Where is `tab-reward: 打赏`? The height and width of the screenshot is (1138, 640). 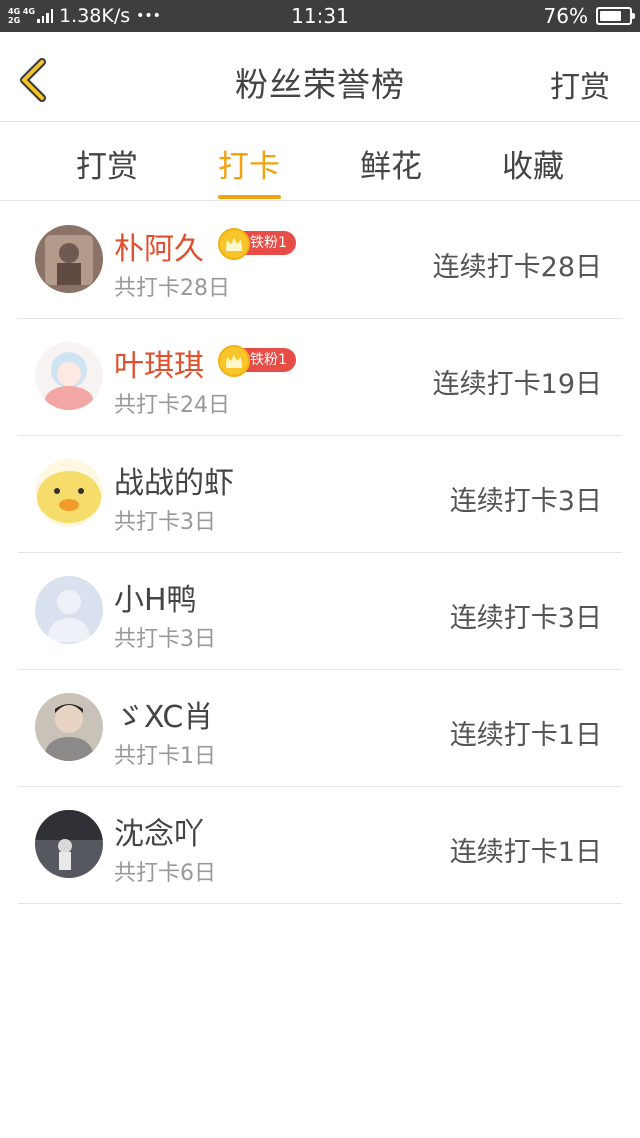
tab-reward: 打赏 is located at coordinates (107, 163).